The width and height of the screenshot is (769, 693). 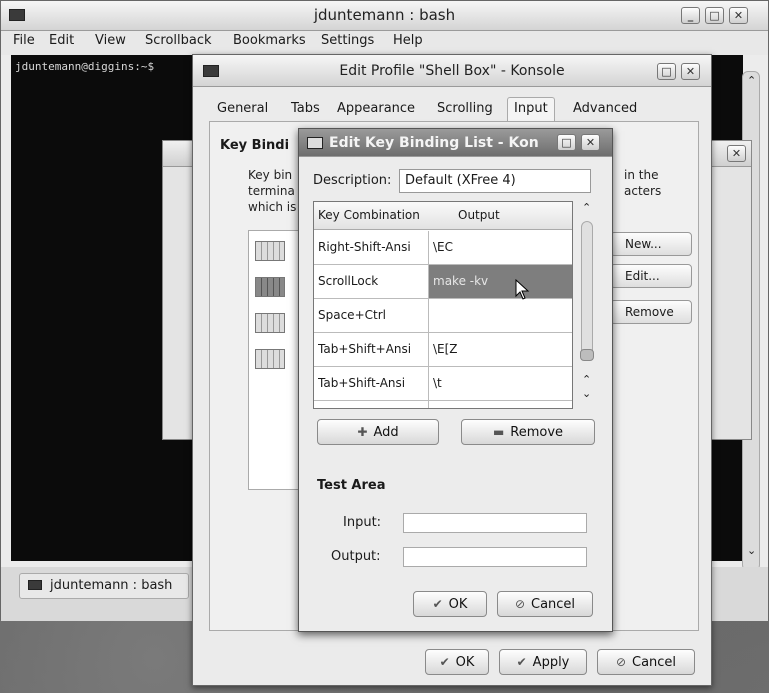 I want to click on keylist-ok-label: OK, so click(x=458, y=604).